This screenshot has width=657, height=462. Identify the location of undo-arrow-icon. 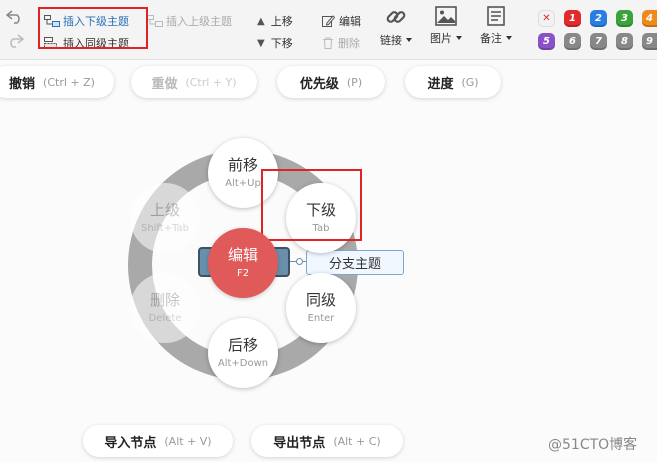
(15, 17).